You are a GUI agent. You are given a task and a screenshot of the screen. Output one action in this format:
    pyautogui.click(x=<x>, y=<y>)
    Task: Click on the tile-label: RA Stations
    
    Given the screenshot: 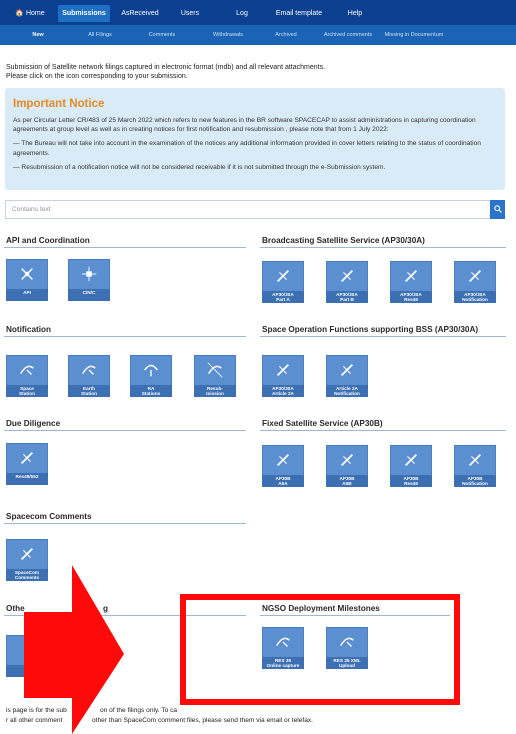 What is the action you would take?
    pyautogui.click(x=151, y=391)
    